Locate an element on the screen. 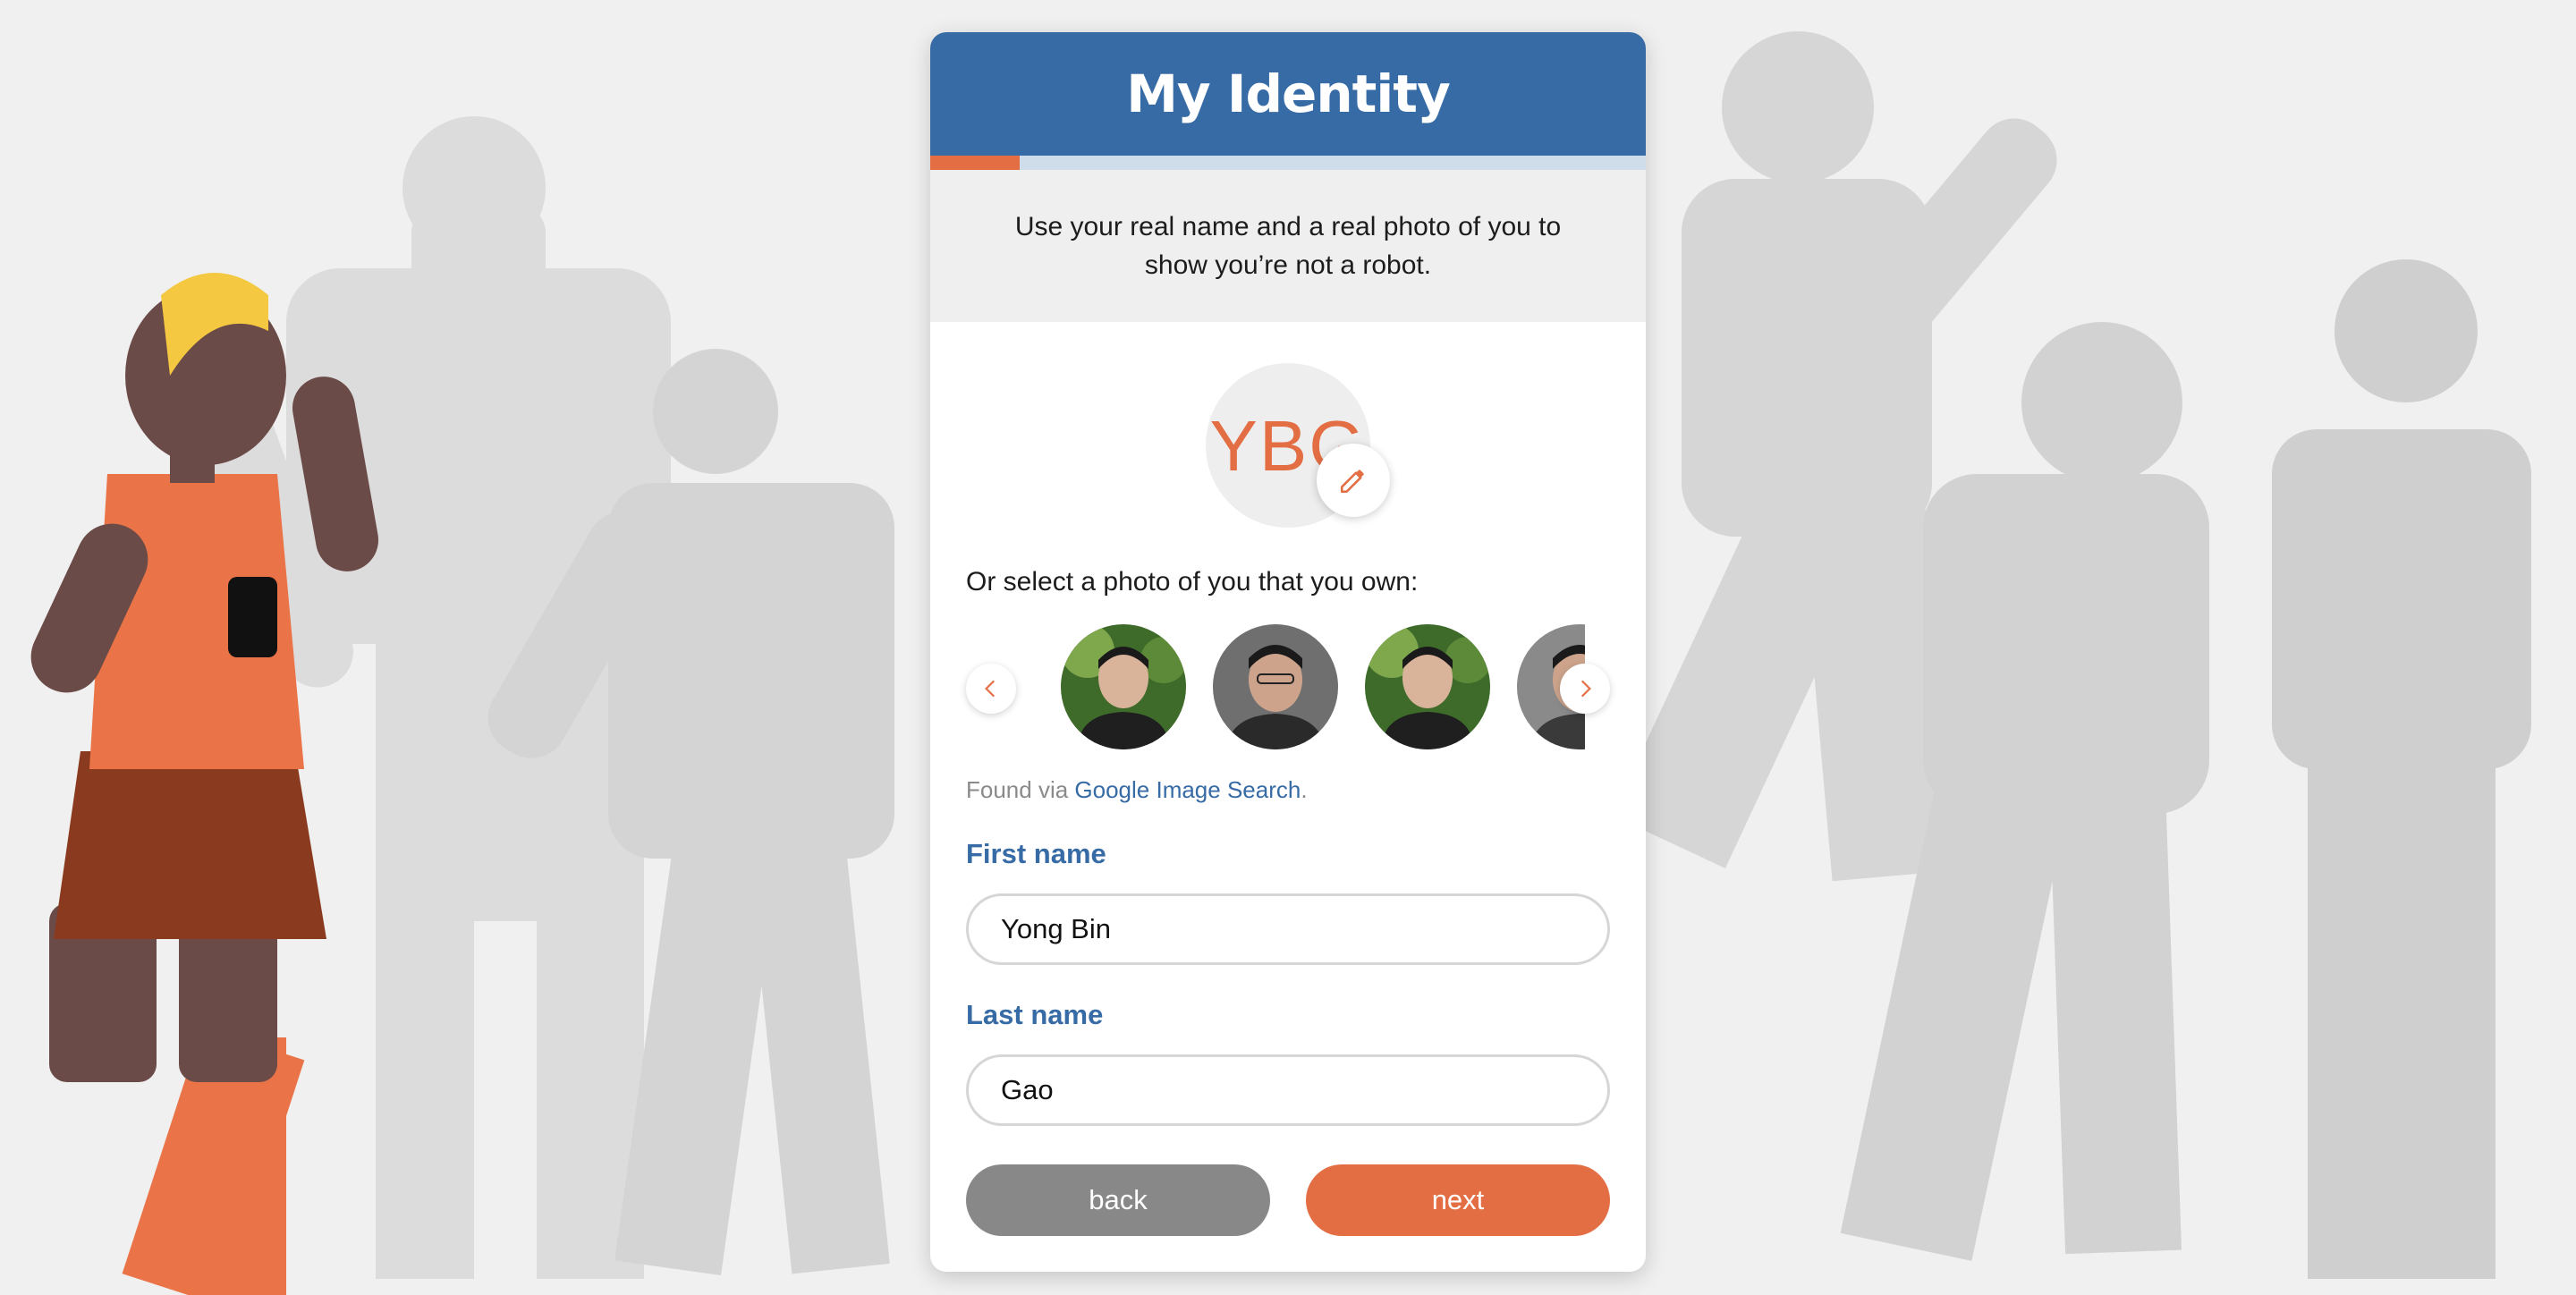  page-title: My Identity is located at coordinates (1288, 93).